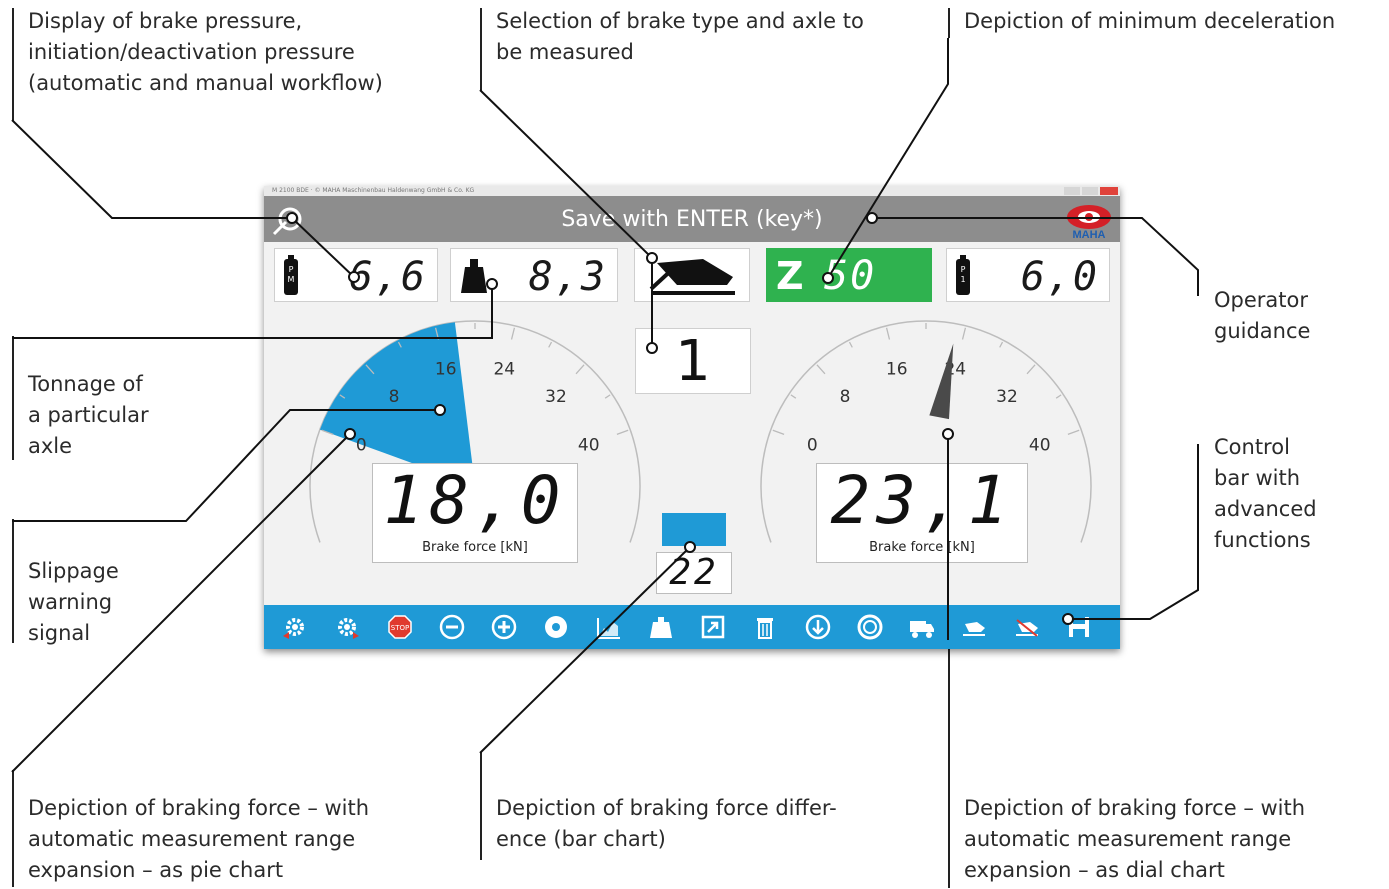 This screenshot has width=1389, height=889. What do you see at coordinates (181, 603) in the screenshot?
I see `leader-pie` at bounding box center [181, 603].